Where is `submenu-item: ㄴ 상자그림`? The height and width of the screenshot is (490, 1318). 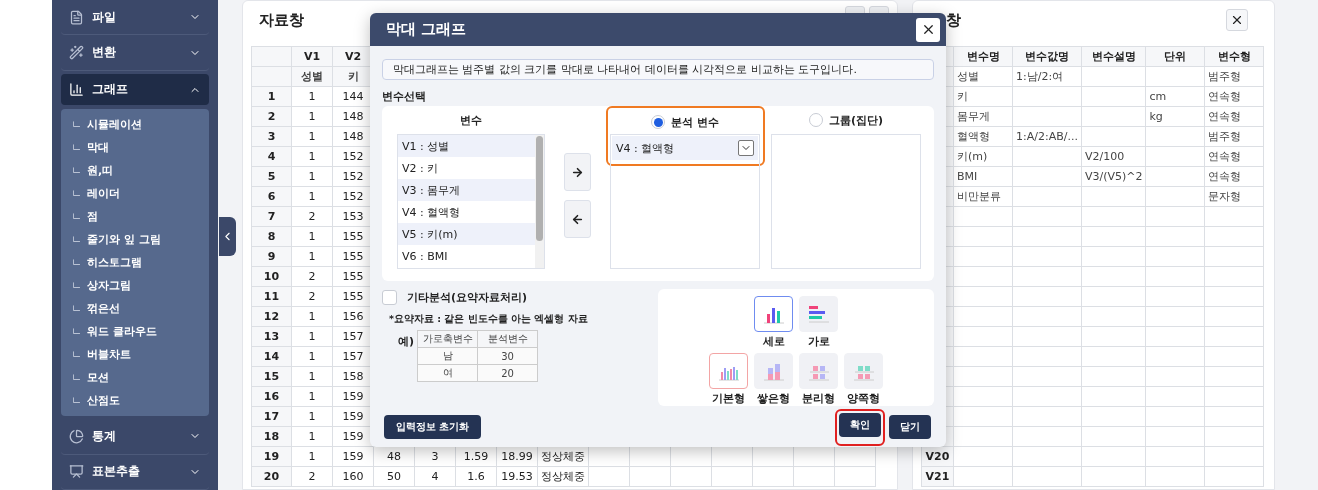
submenu-item: ㄴ 상자그림 is located at coordinates (135, 286).